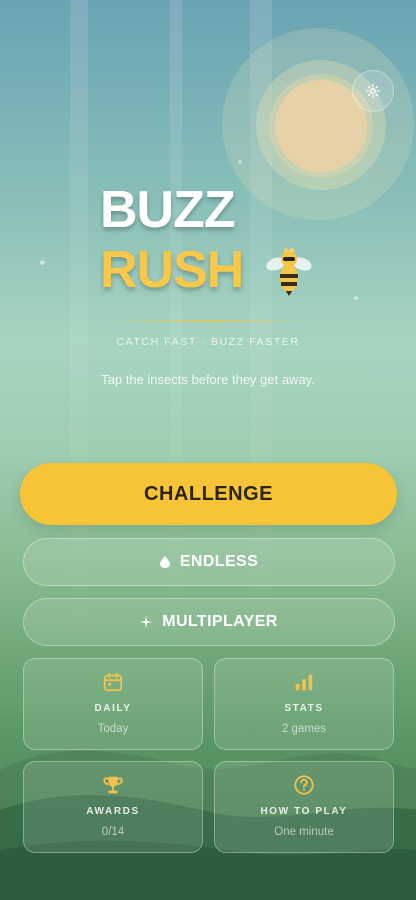 The image size is (416, 900). I want to click on awards-tile: AWARDS 0/14, so click(113, 807).